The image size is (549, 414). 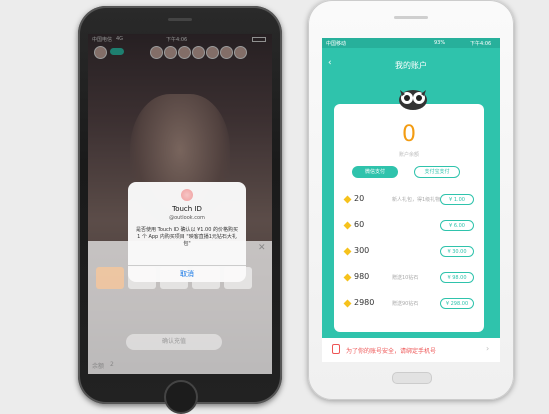 I want to click on alert-account: @outlook.com, so click(x=187, y=218).